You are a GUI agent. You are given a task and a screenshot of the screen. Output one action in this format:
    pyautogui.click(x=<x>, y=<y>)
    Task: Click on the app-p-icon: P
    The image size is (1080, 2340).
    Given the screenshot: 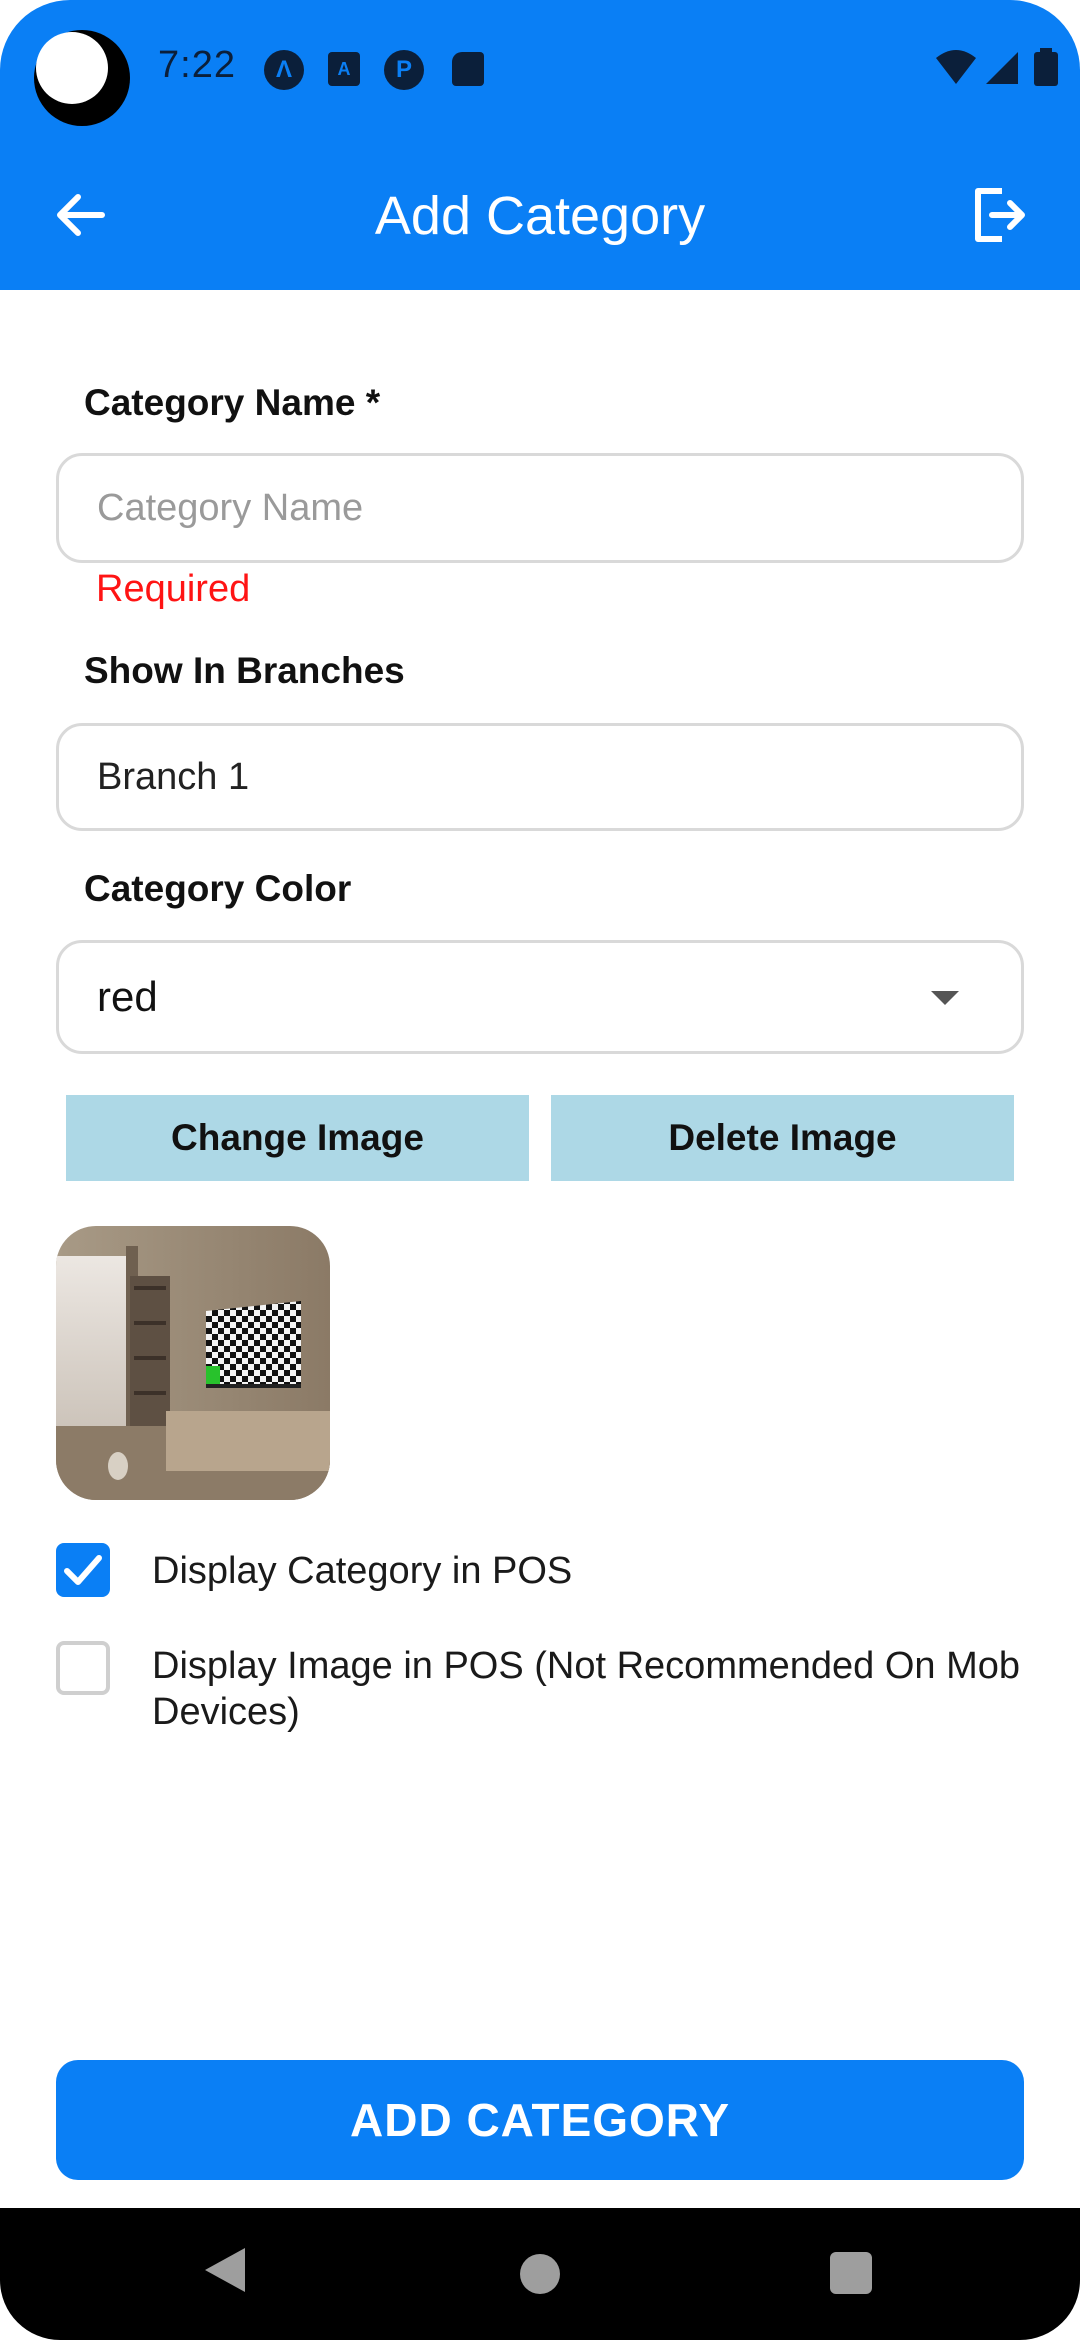 What is the action you would take?
    pyautogui.click(x=404, y=70)
    